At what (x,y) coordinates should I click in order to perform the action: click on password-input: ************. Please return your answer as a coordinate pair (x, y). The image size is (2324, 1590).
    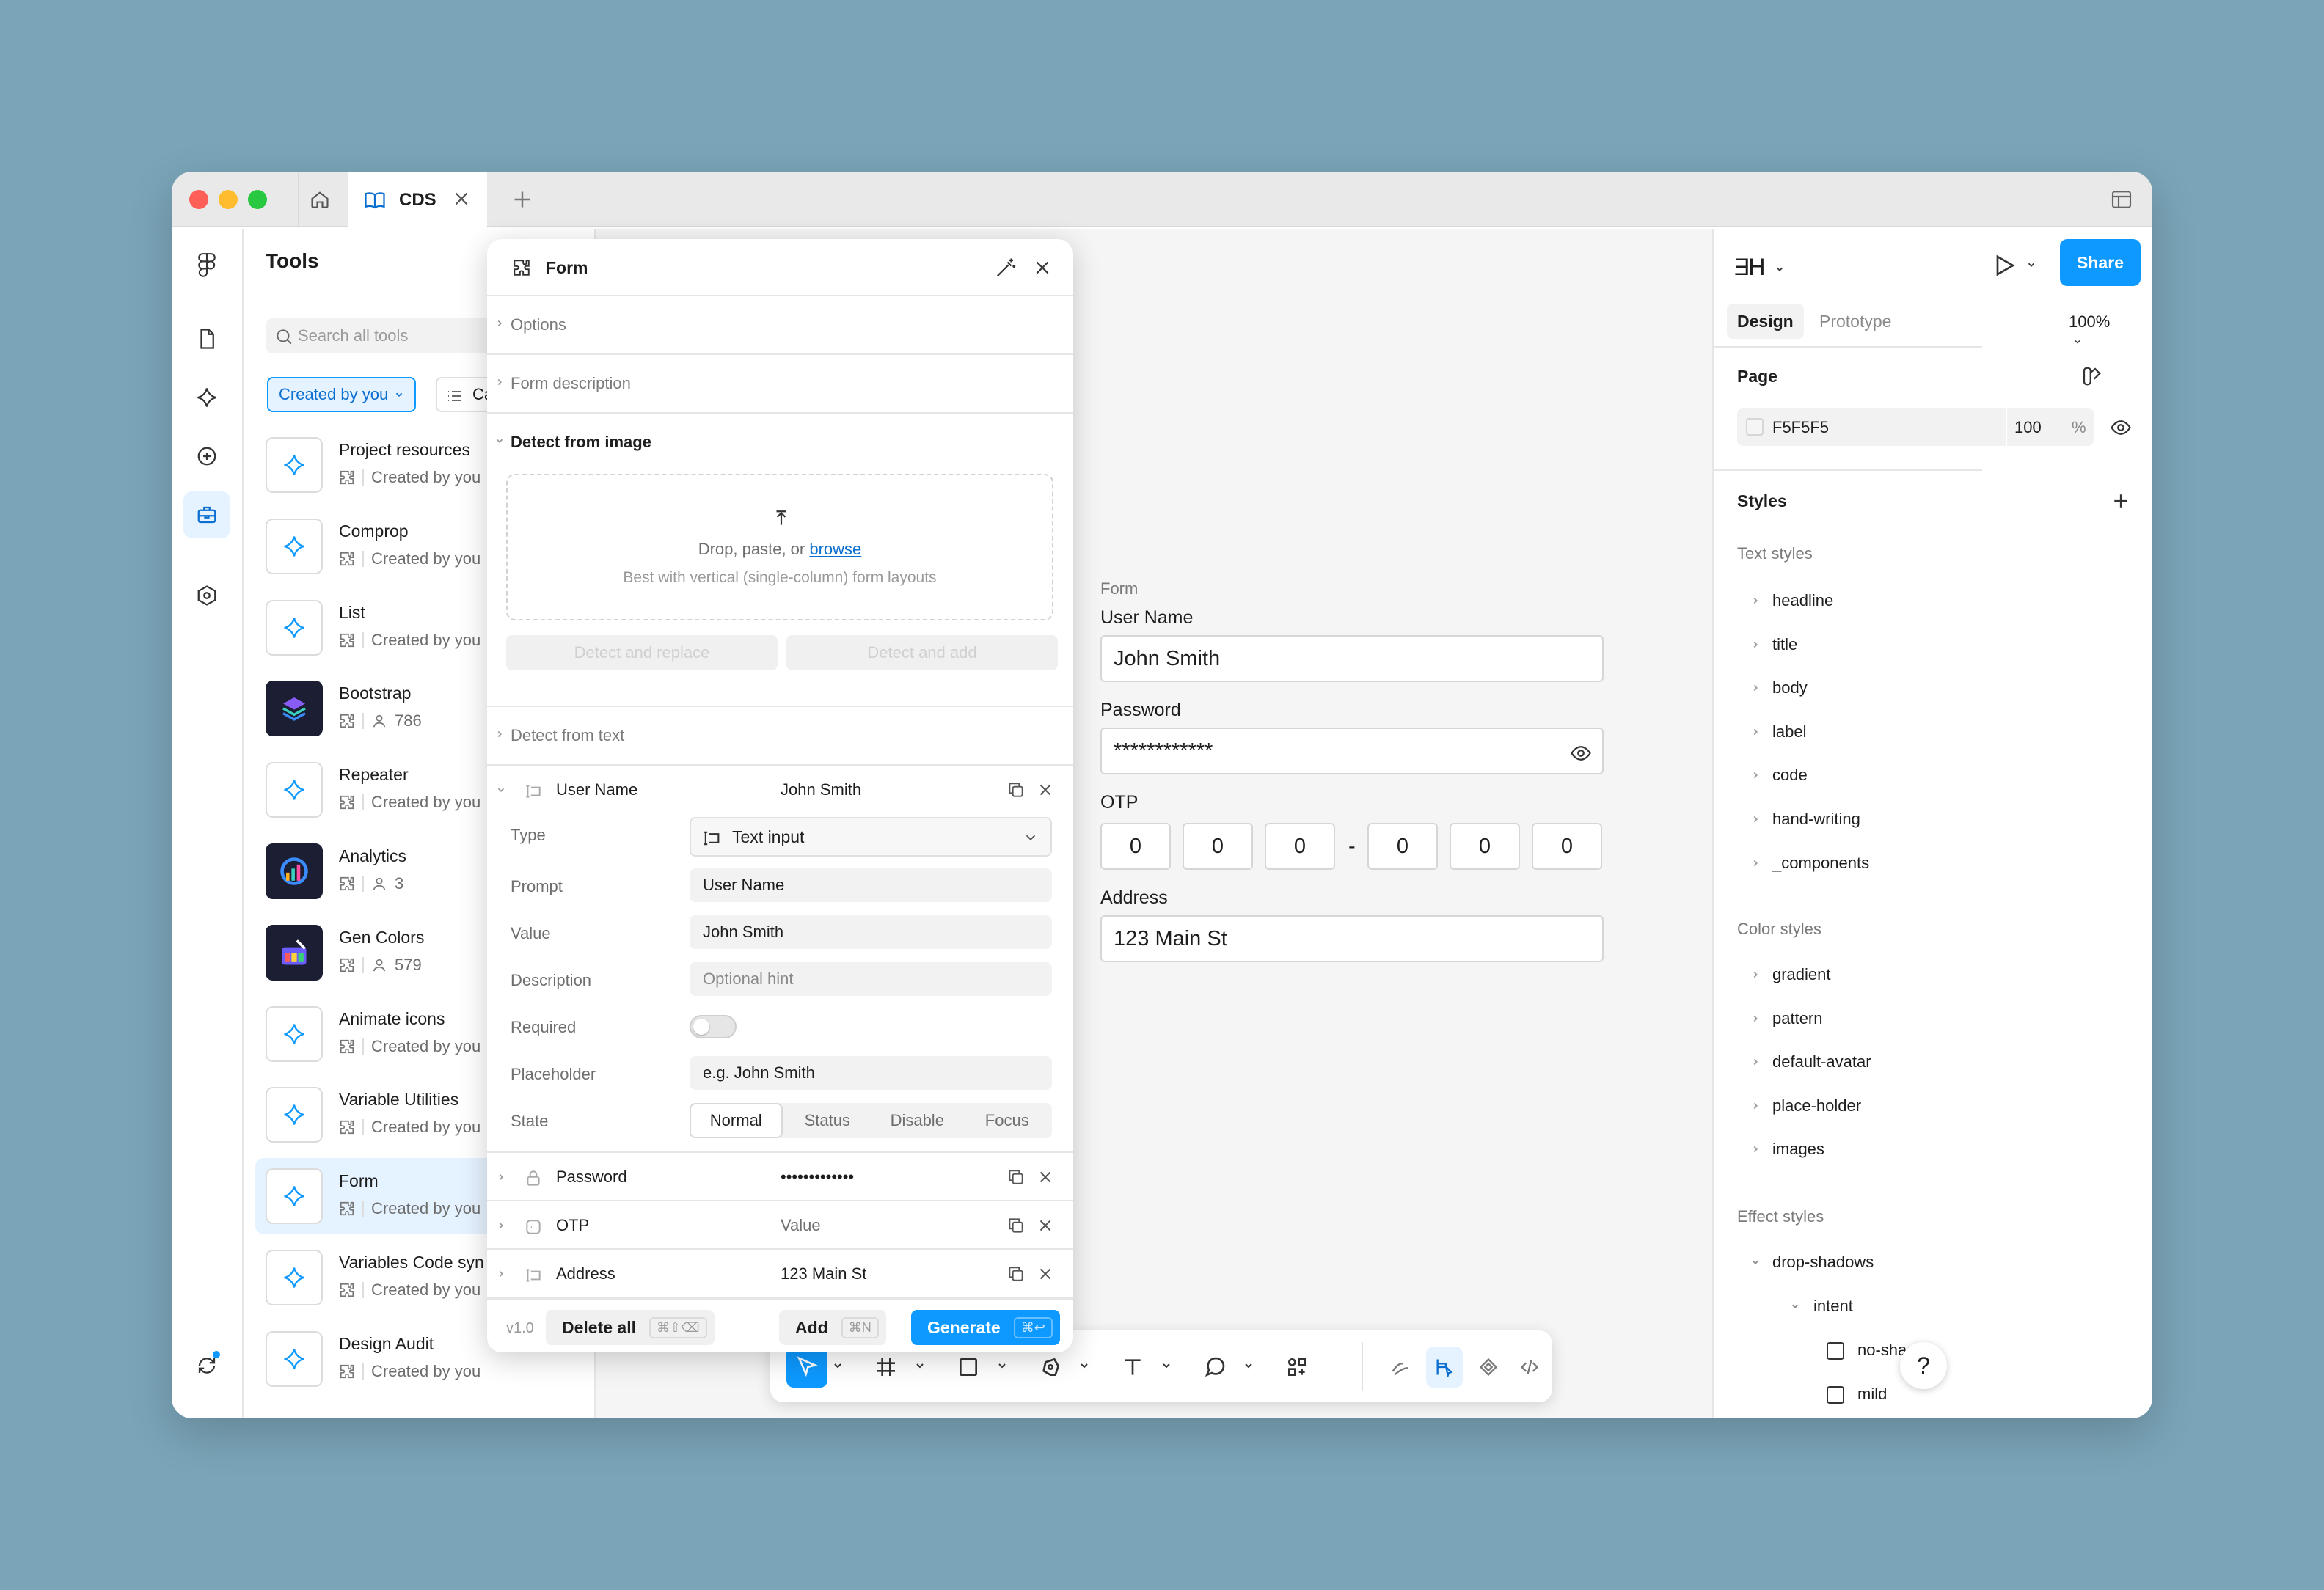
    Looking at the image, I should click on (1352, 751).